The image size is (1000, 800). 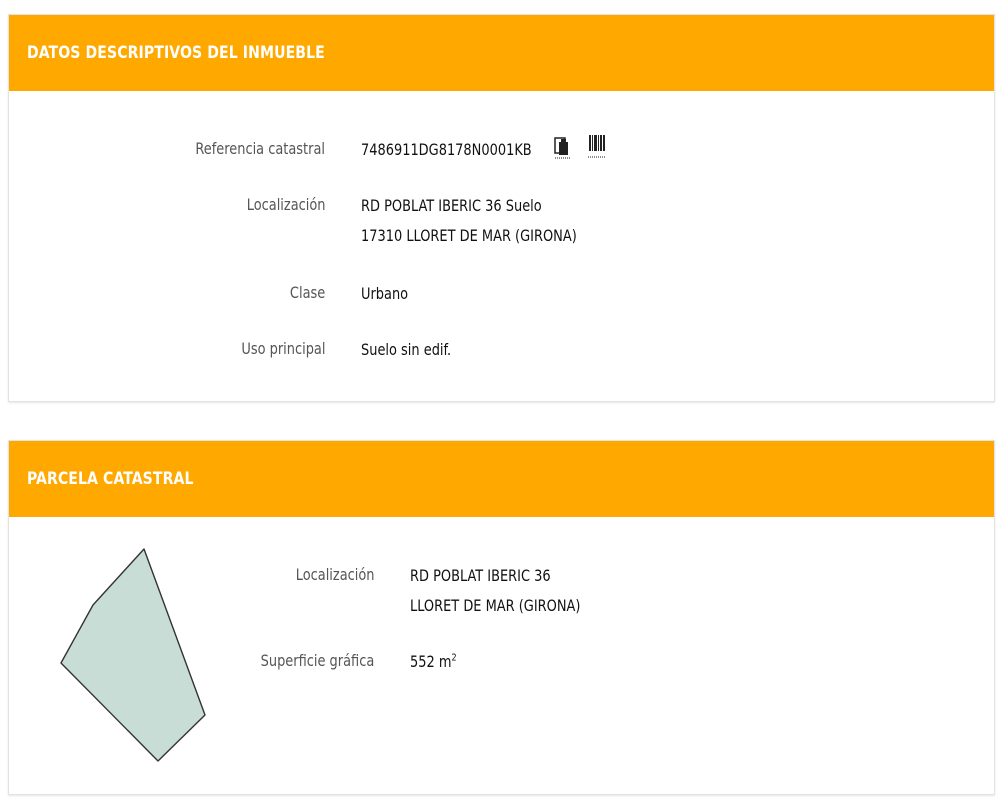 I want to click on parcela-catastral-header: PARCELA CATASTRAL, so click(x=501, y=479).